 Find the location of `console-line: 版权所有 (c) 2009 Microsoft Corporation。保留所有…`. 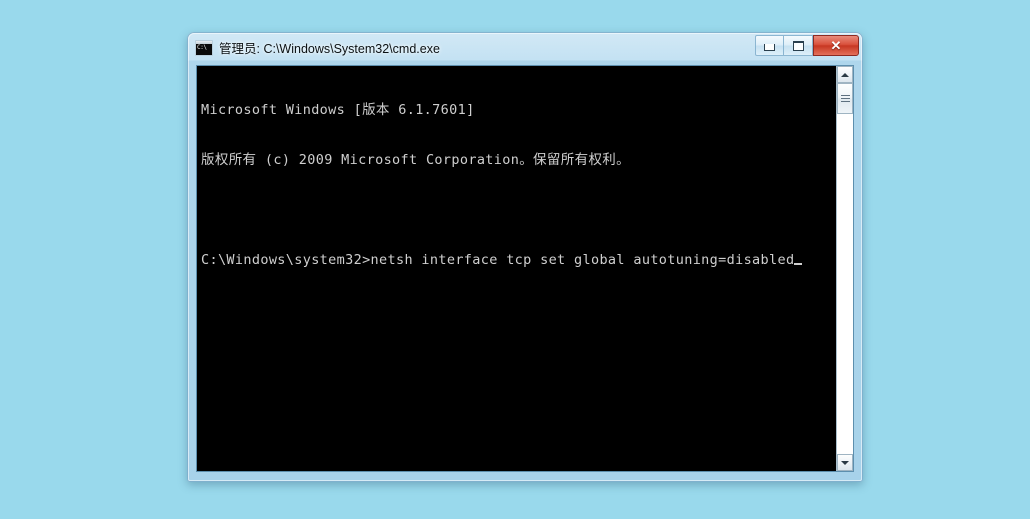

console-line: 版权所有 (c) 2009 Microsoft Corporation。保留所有… is located at coordinates (416, 159).